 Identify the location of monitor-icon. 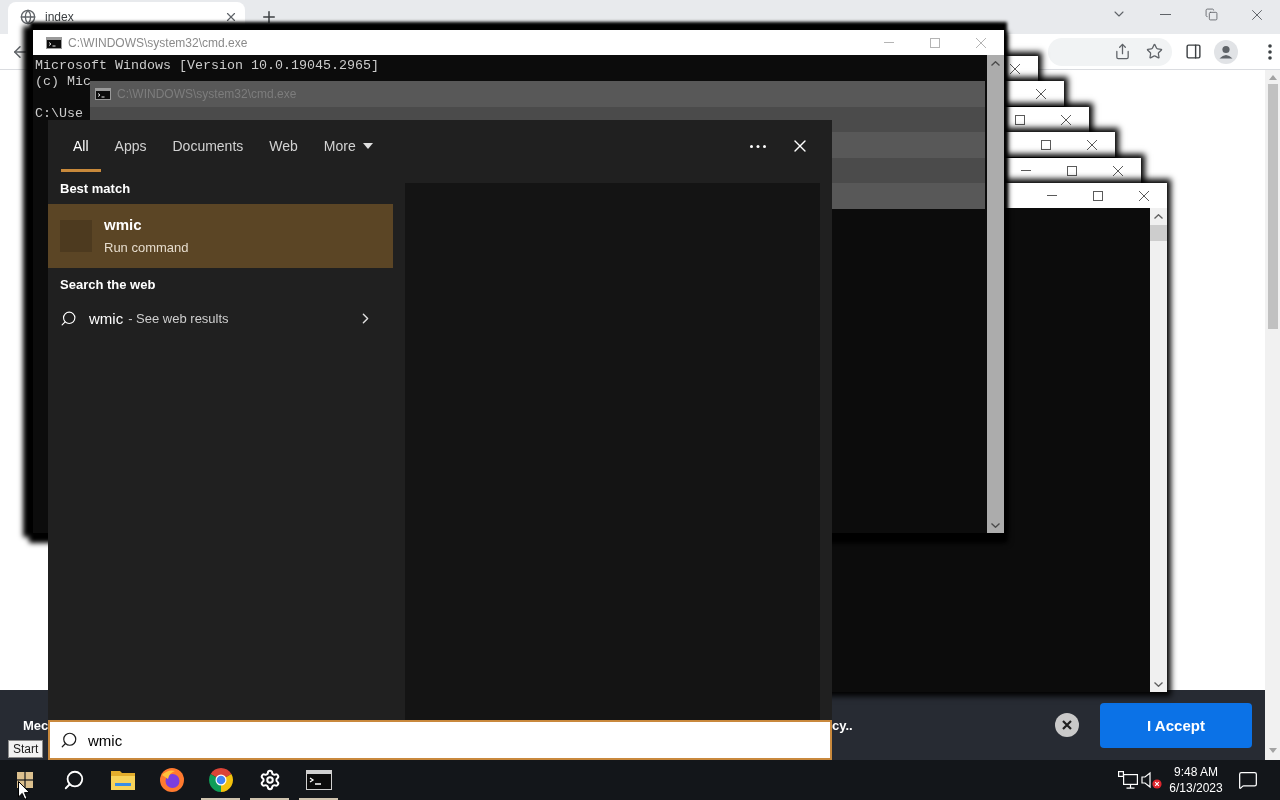
(1128, 780).